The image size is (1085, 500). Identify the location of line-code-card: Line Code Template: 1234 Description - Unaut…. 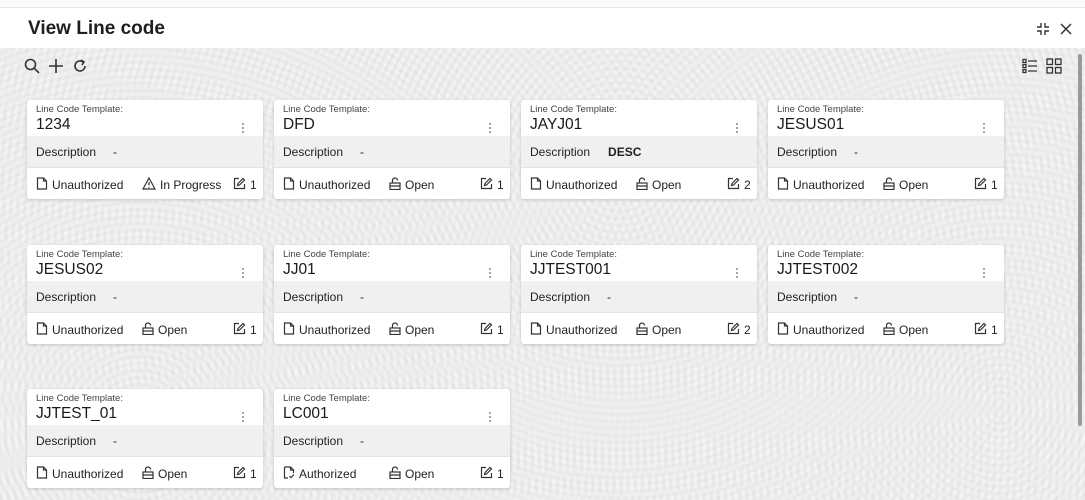
(145, 149).